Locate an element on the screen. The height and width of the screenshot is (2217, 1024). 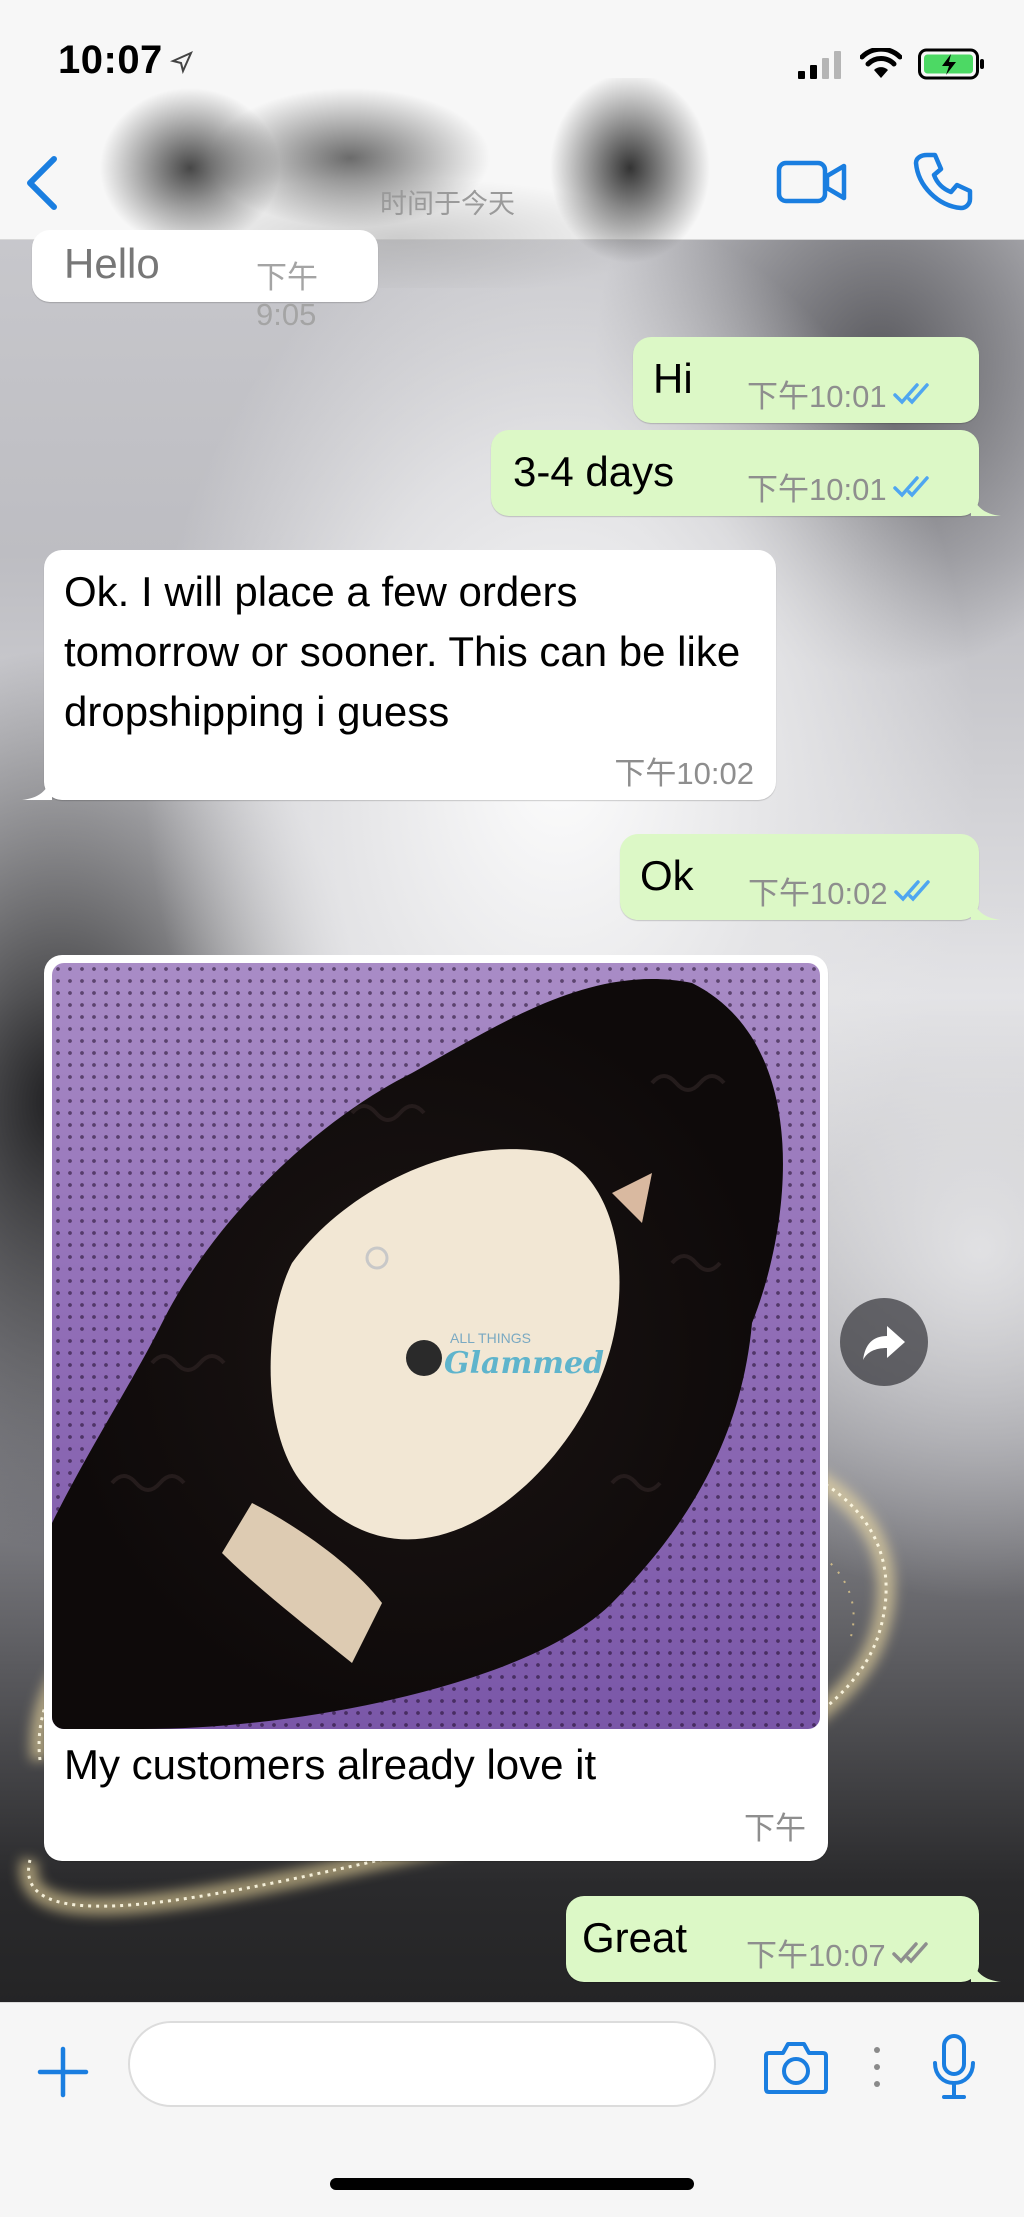
voice-call-button is located at coordinates (943, 181).